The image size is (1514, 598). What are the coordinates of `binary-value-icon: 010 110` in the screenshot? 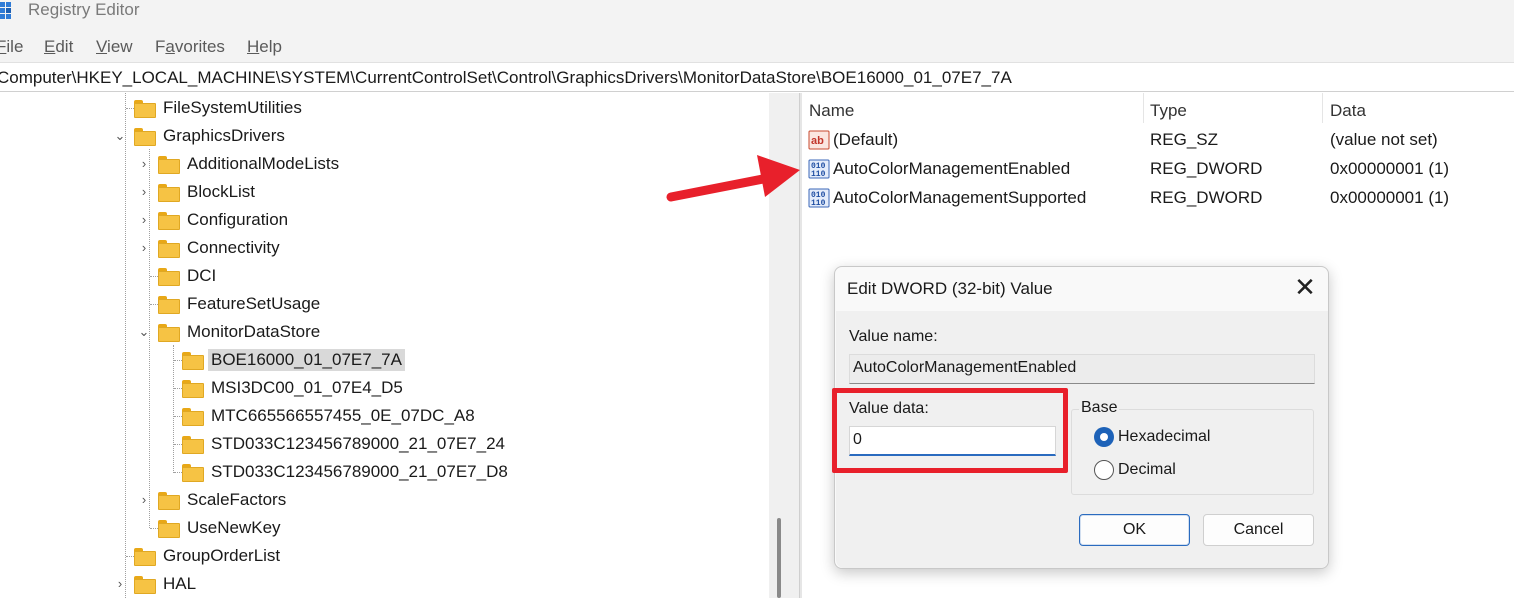 It's located at (819, 198).